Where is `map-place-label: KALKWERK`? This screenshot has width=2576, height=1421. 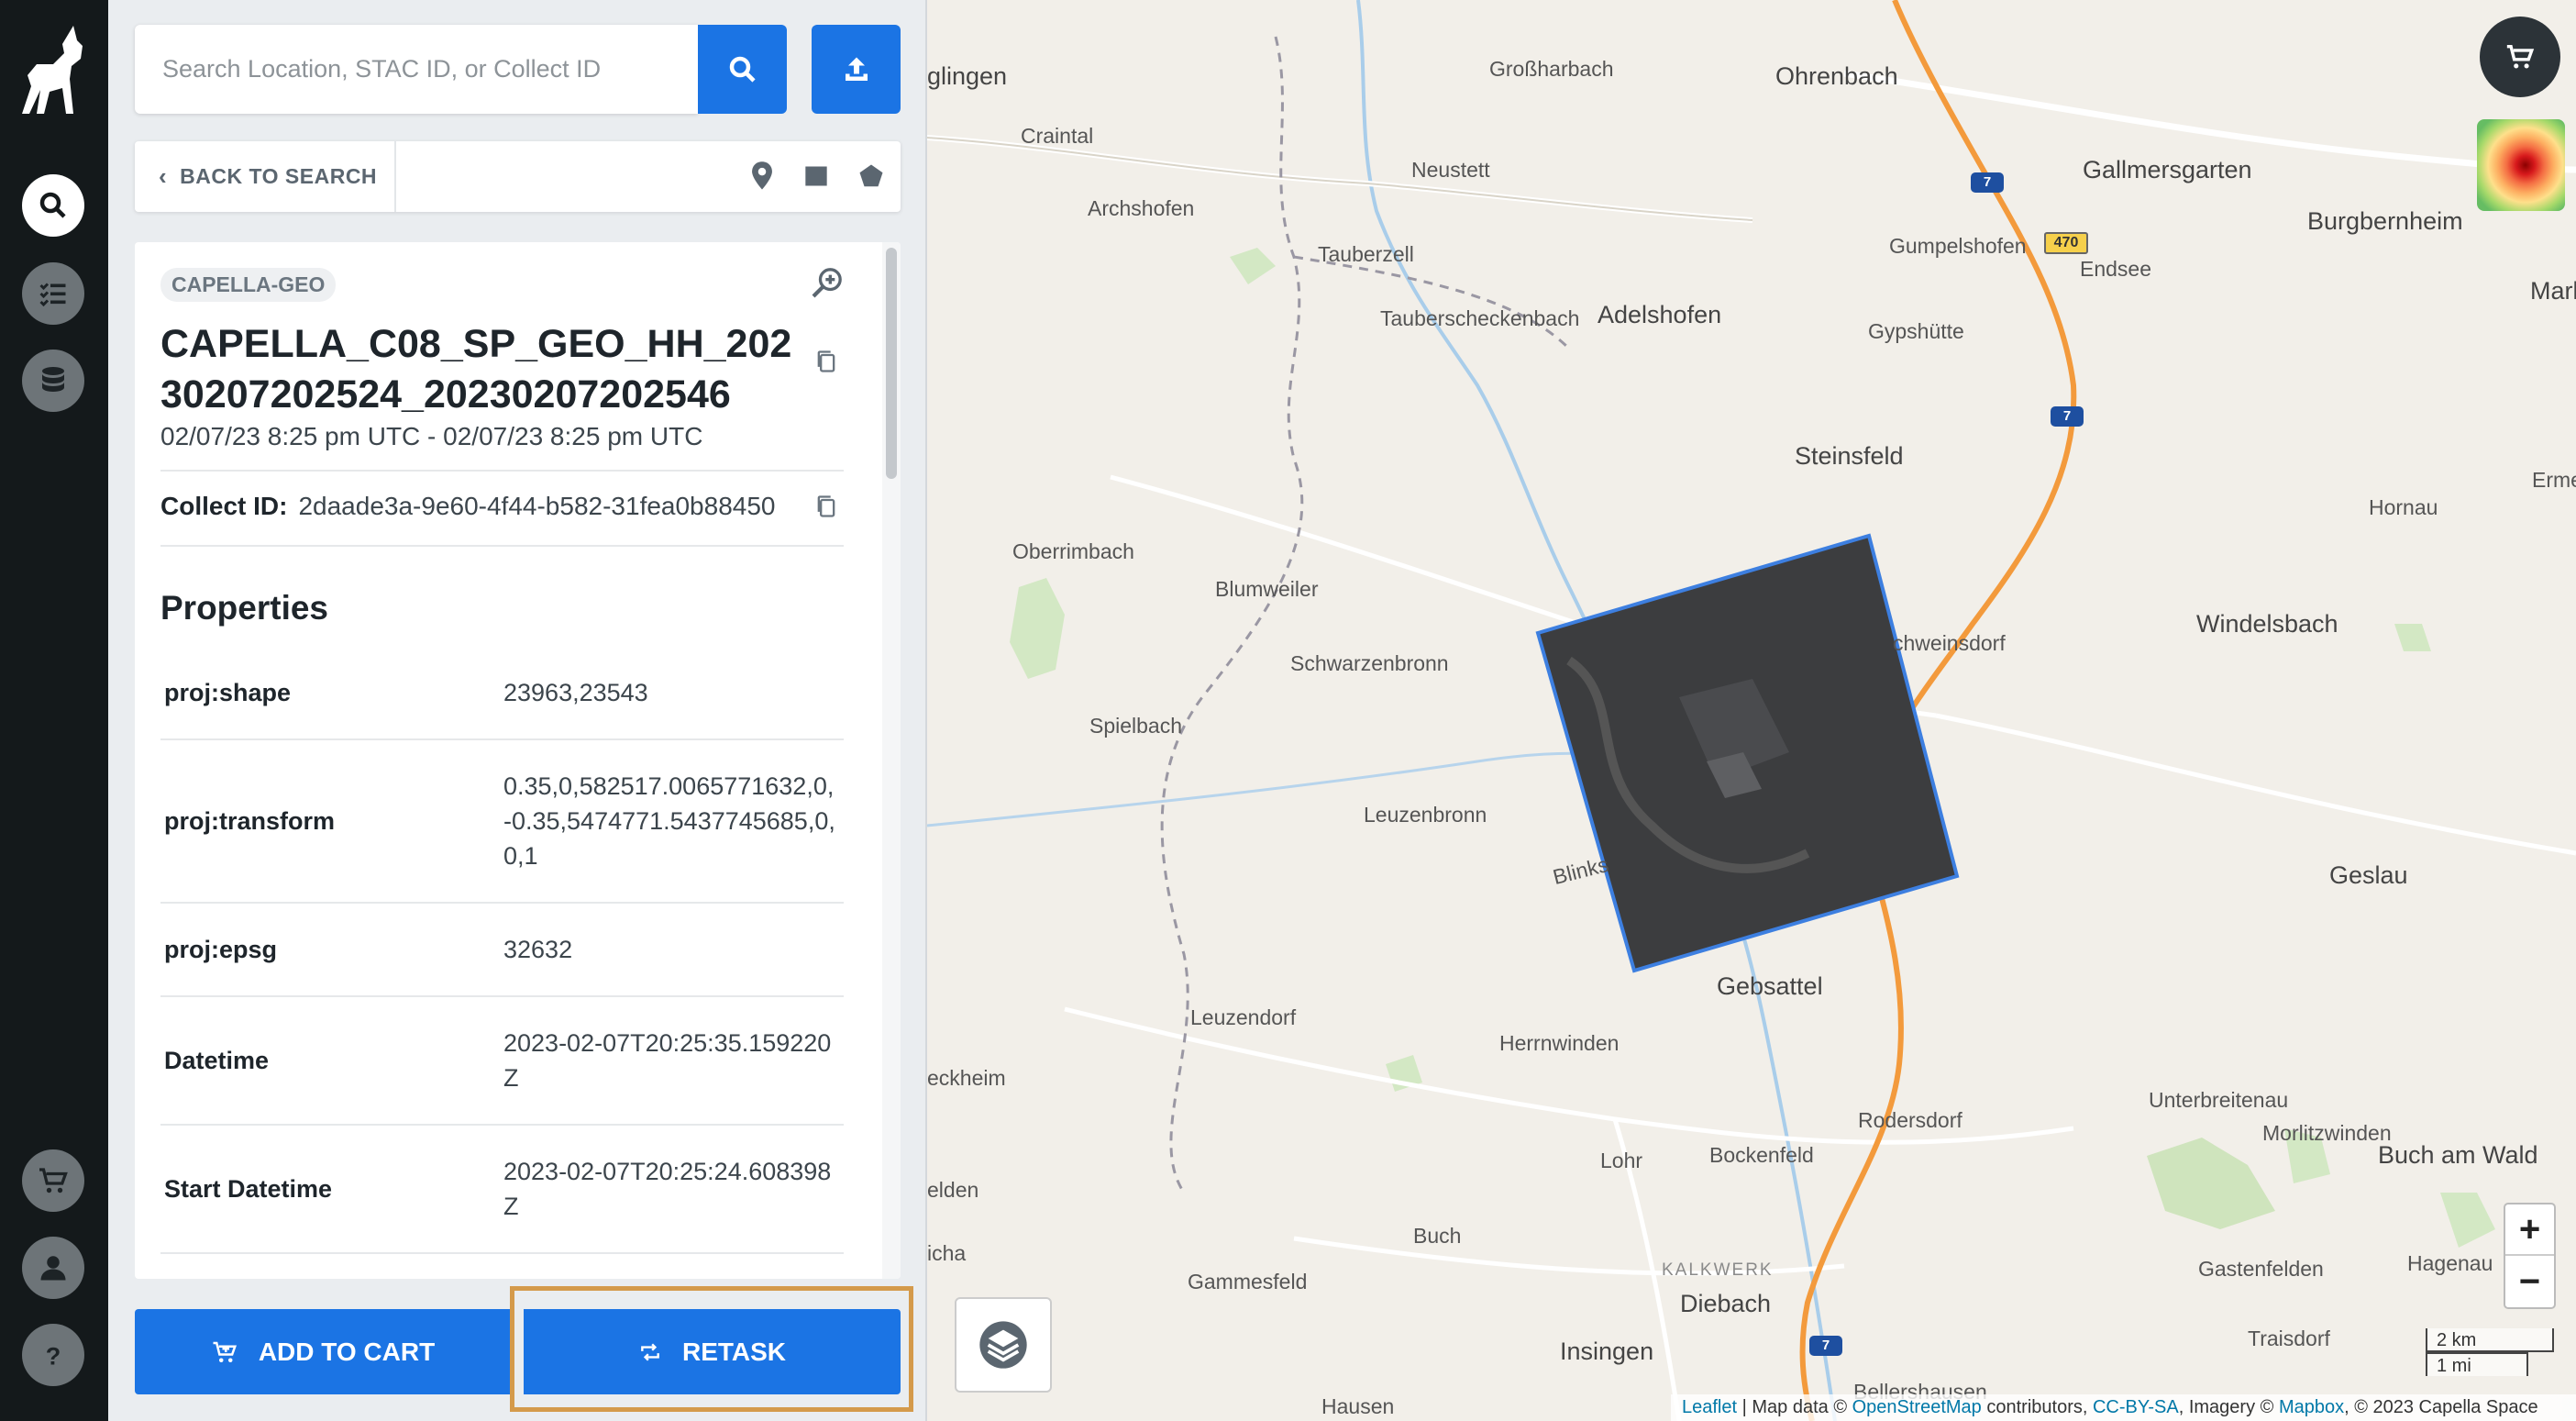
map-place-label: KALKWERK is located at coordinates (1718, 1270).